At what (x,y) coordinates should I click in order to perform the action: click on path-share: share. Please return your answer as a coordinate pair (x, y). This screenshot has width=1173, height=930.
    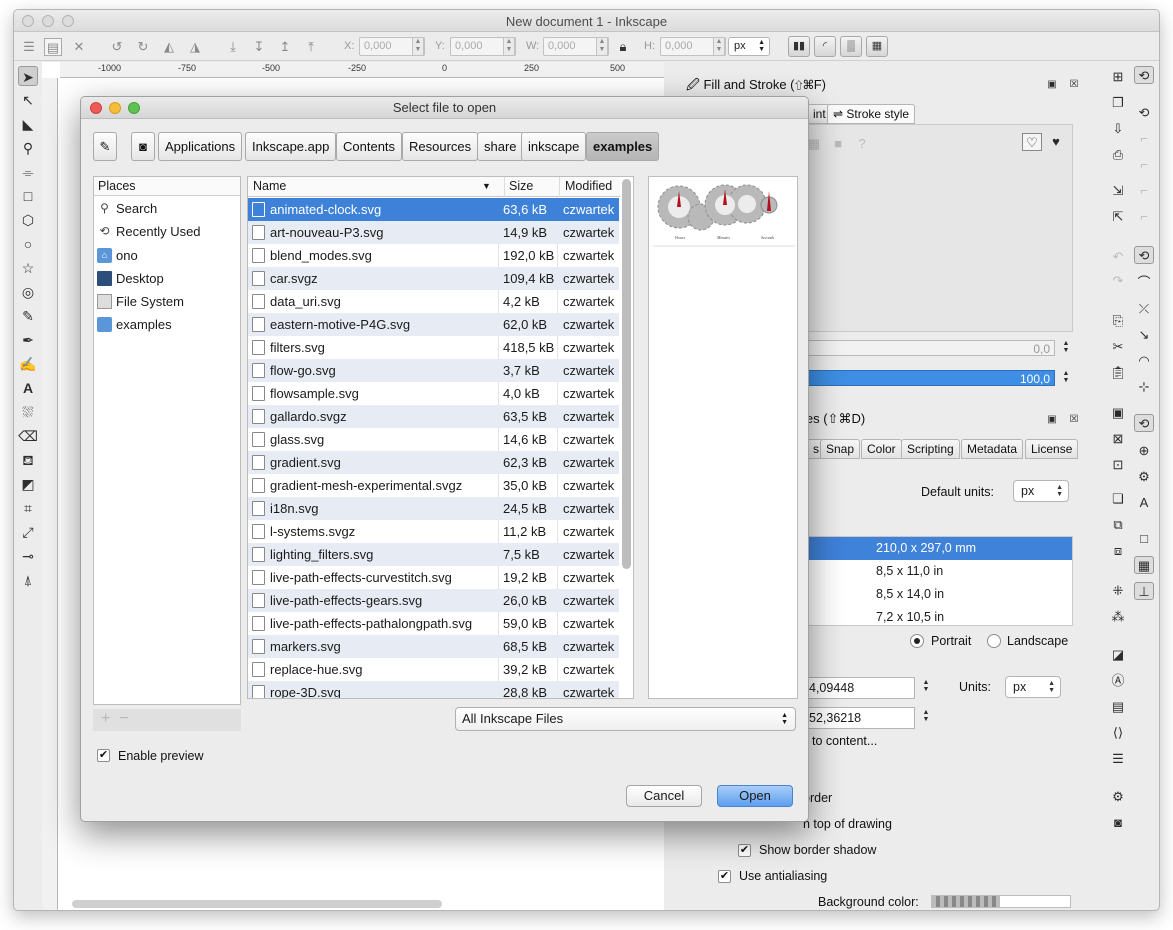
    Looking at the image, I should click on (500, 146).